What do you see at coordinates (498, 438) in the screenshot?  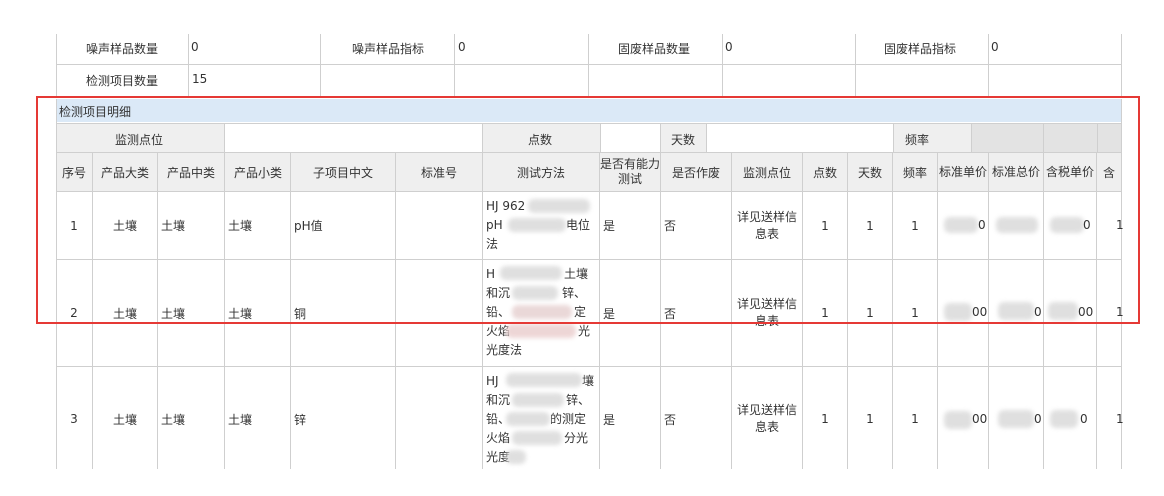 I see `row-method-line: 火焰` at bounding box center [498, 438].